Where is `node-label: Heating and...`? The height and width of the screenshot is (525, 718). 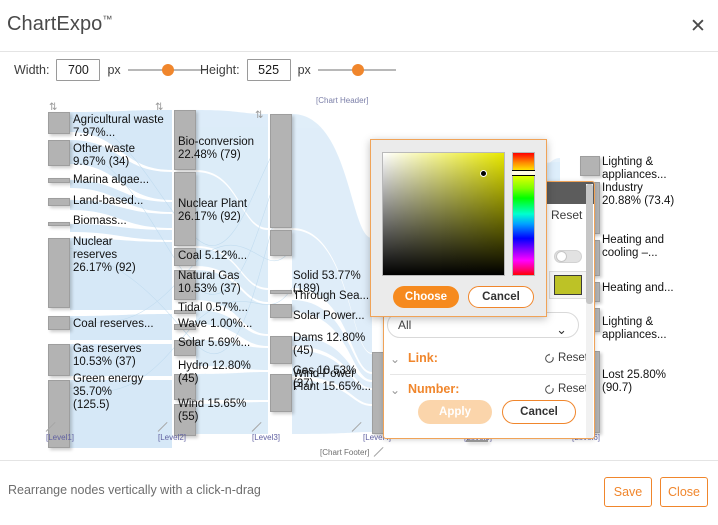 node-label: Heating and... is located at coordinates (638, 288).